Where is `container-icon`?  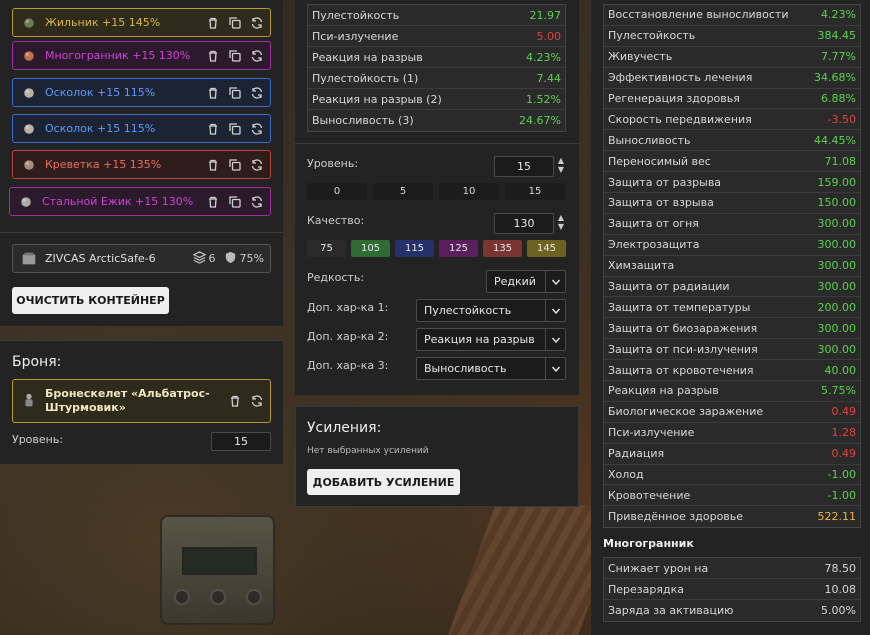
container-icon is located at coordinates (29, 259).